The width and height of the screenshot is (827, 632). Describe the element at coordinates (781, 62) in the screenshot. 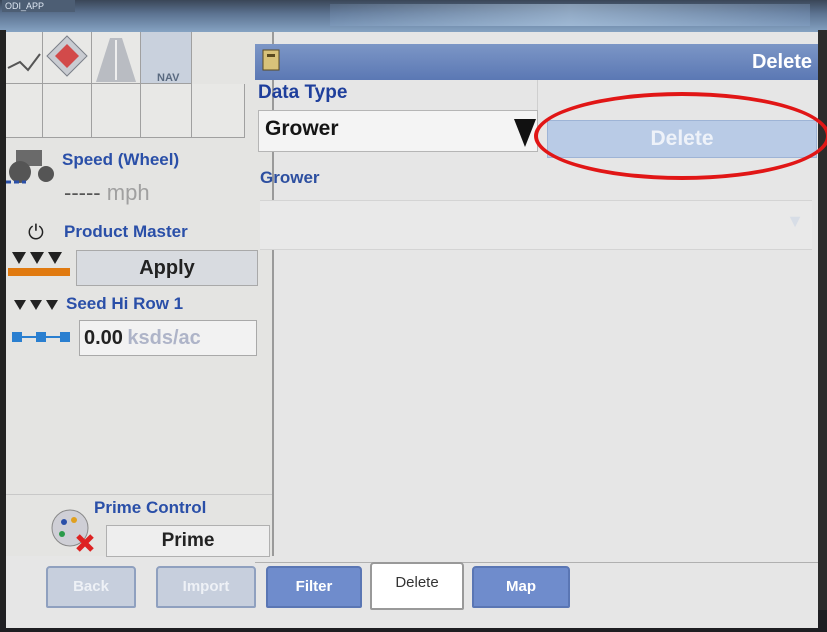

I see `page-title: Delete` at that location.